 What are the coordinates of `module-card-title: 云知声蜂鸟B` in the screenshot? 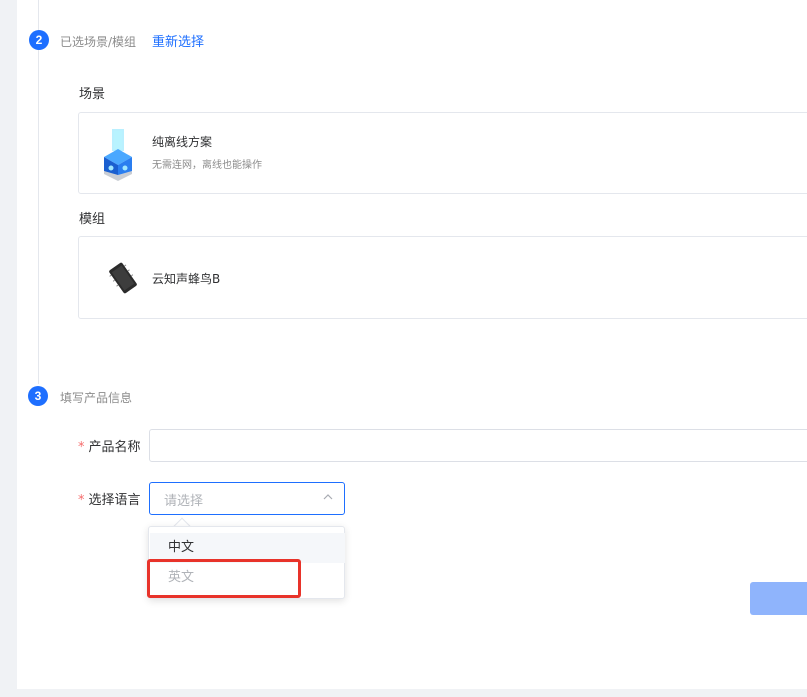 It's located at (186, 279).